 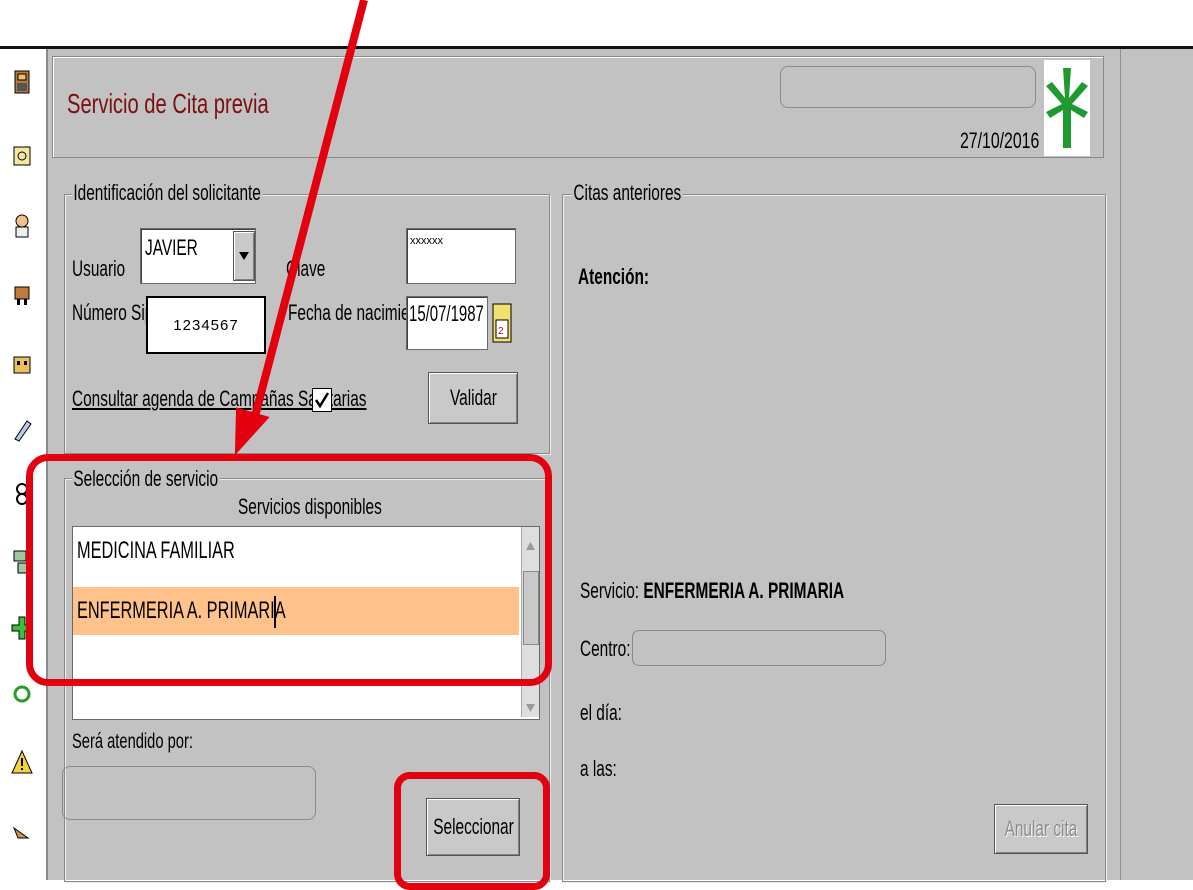 What do you see at coordinates (309, 211) in the screenshot?
I see `arrow-shaft` at bounding box center [309, 211].